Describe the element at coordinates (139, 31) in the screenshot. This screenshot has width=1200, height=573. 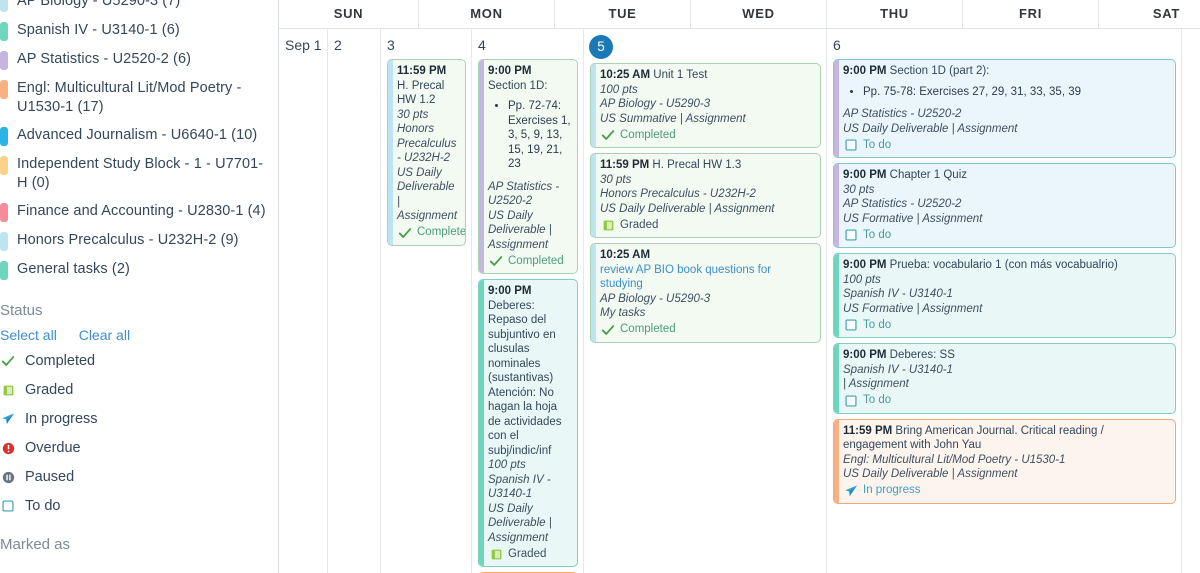
I see `course-filter-item: Spanish IV - U3140-1 (6)` at that location.